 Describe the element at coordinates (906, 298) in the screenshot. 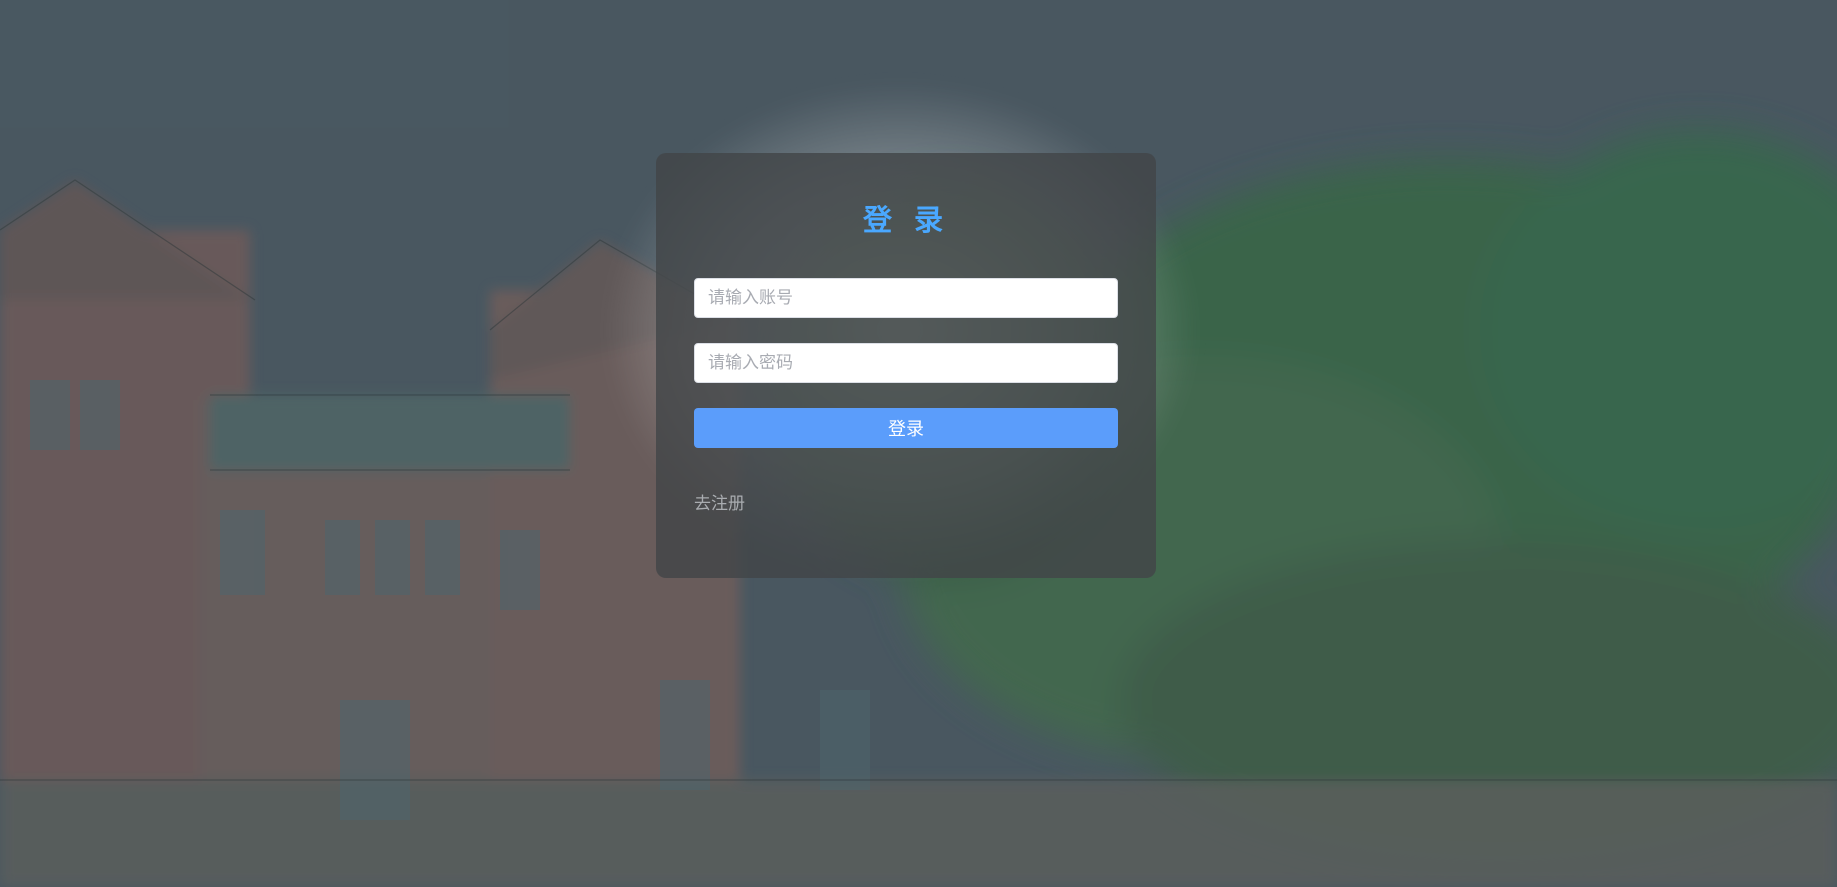

I see `account-input` at that location.